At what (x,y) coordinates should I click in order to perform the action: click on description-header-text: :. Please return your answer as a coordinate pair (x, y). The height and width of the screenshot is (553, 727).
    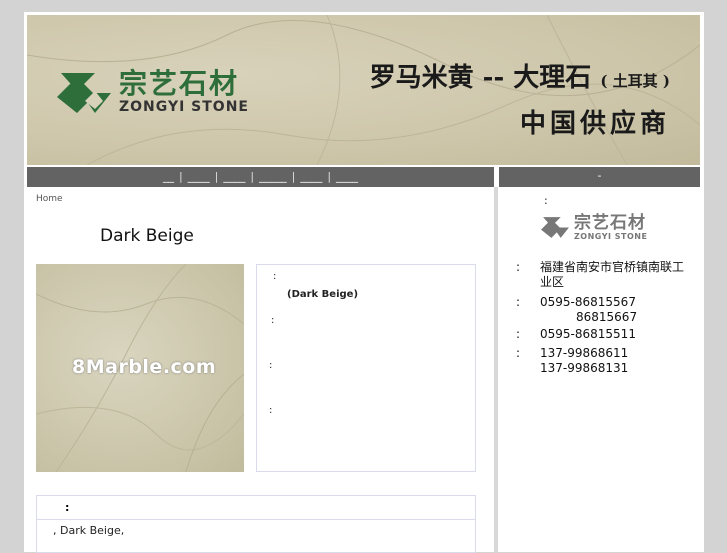
    Looking at the image, I should click on (67, 507).